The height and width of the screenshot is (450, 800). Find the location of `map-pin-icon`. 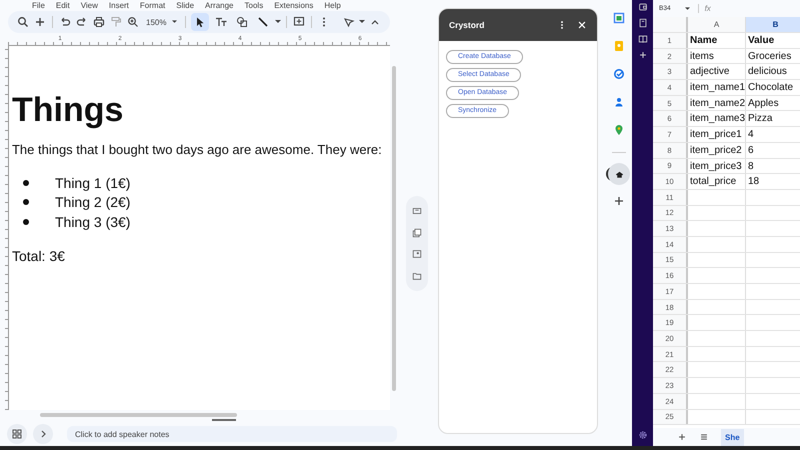

map-pin-icon is located at coordinates (619, 130).